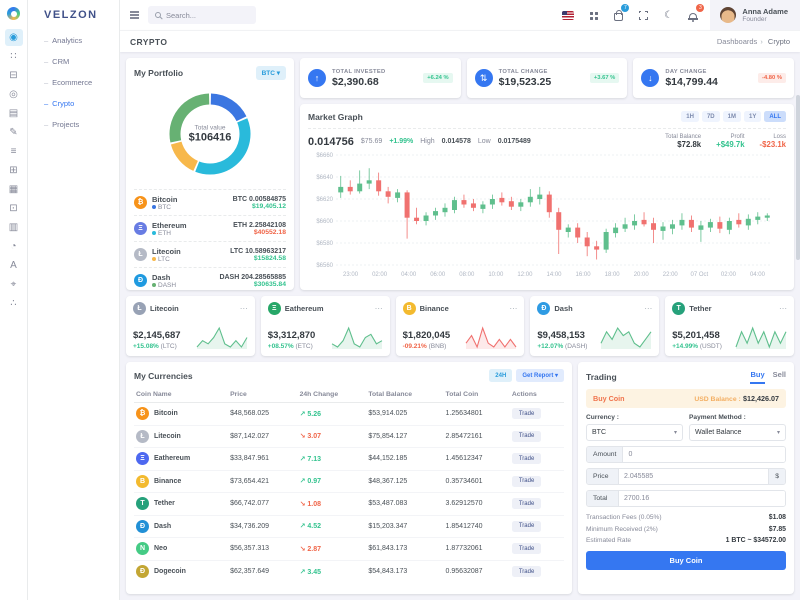 The width and height of the screenshot is (800, 600). What do you see at coordinates (693, 17) in the screenshot?
I see `bell-icon` at bounding box center [693, 17].